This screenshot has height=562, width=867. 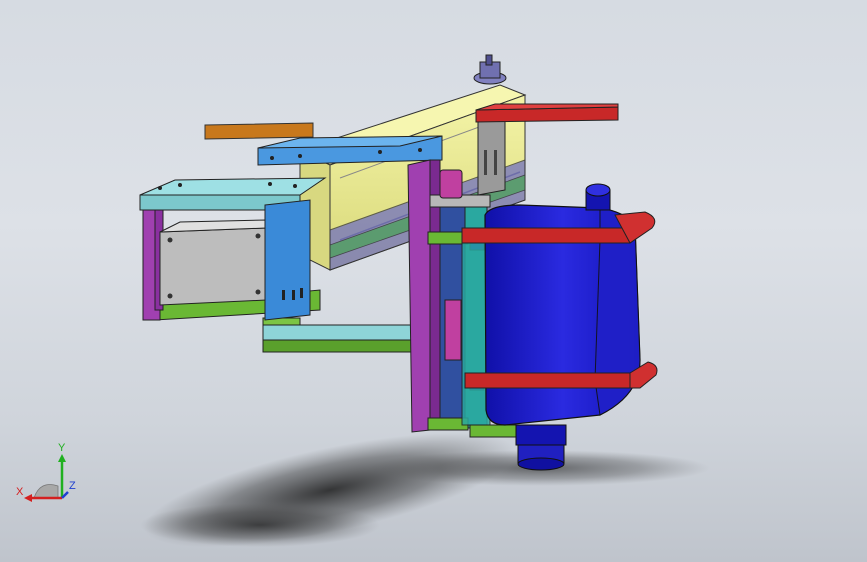 What do you see at coordinates (451, 184) in the screenshot?
I see `carriage-block` at bounding box center [451, 184].